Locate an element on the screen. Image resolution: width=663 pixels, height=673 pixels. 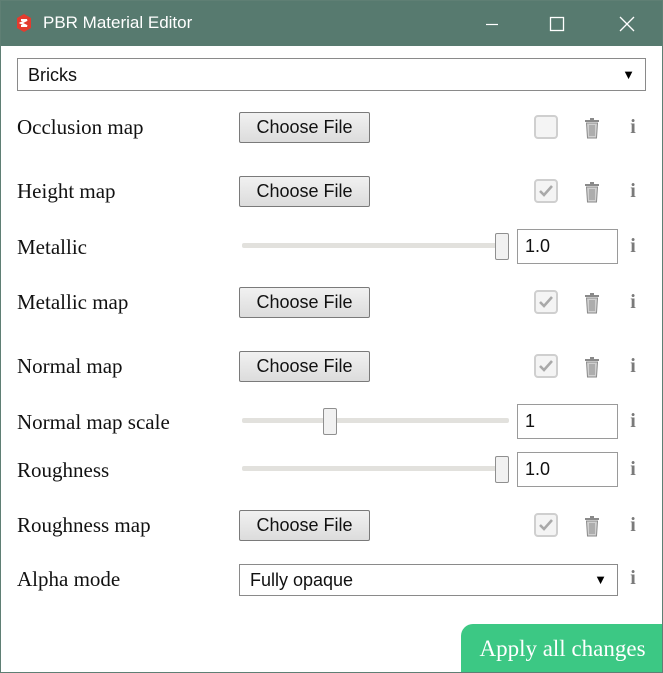
metallic-map-label: Metallic map is located at coordinates (73, 302).